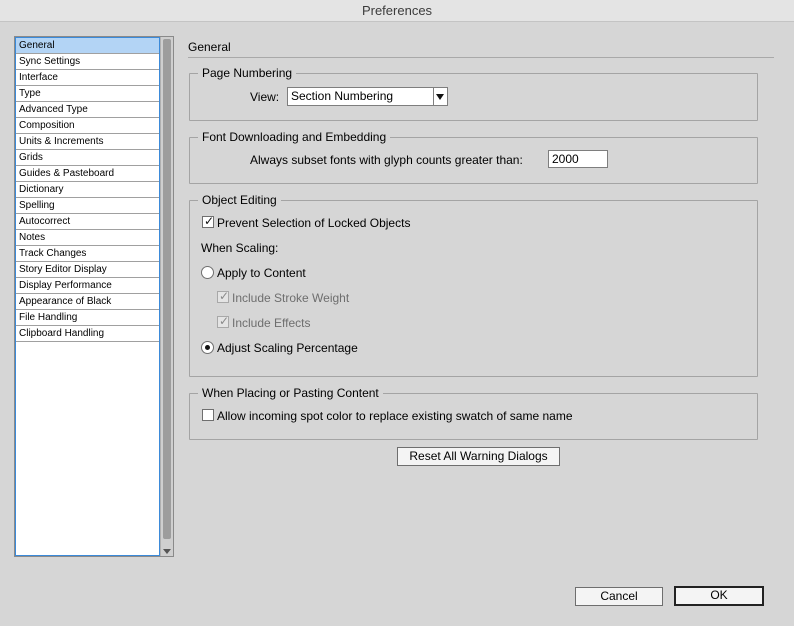  Describe the element at coordinates (87, 94) in the screenshot. I see `sidebar-item-type: Type` at that location.